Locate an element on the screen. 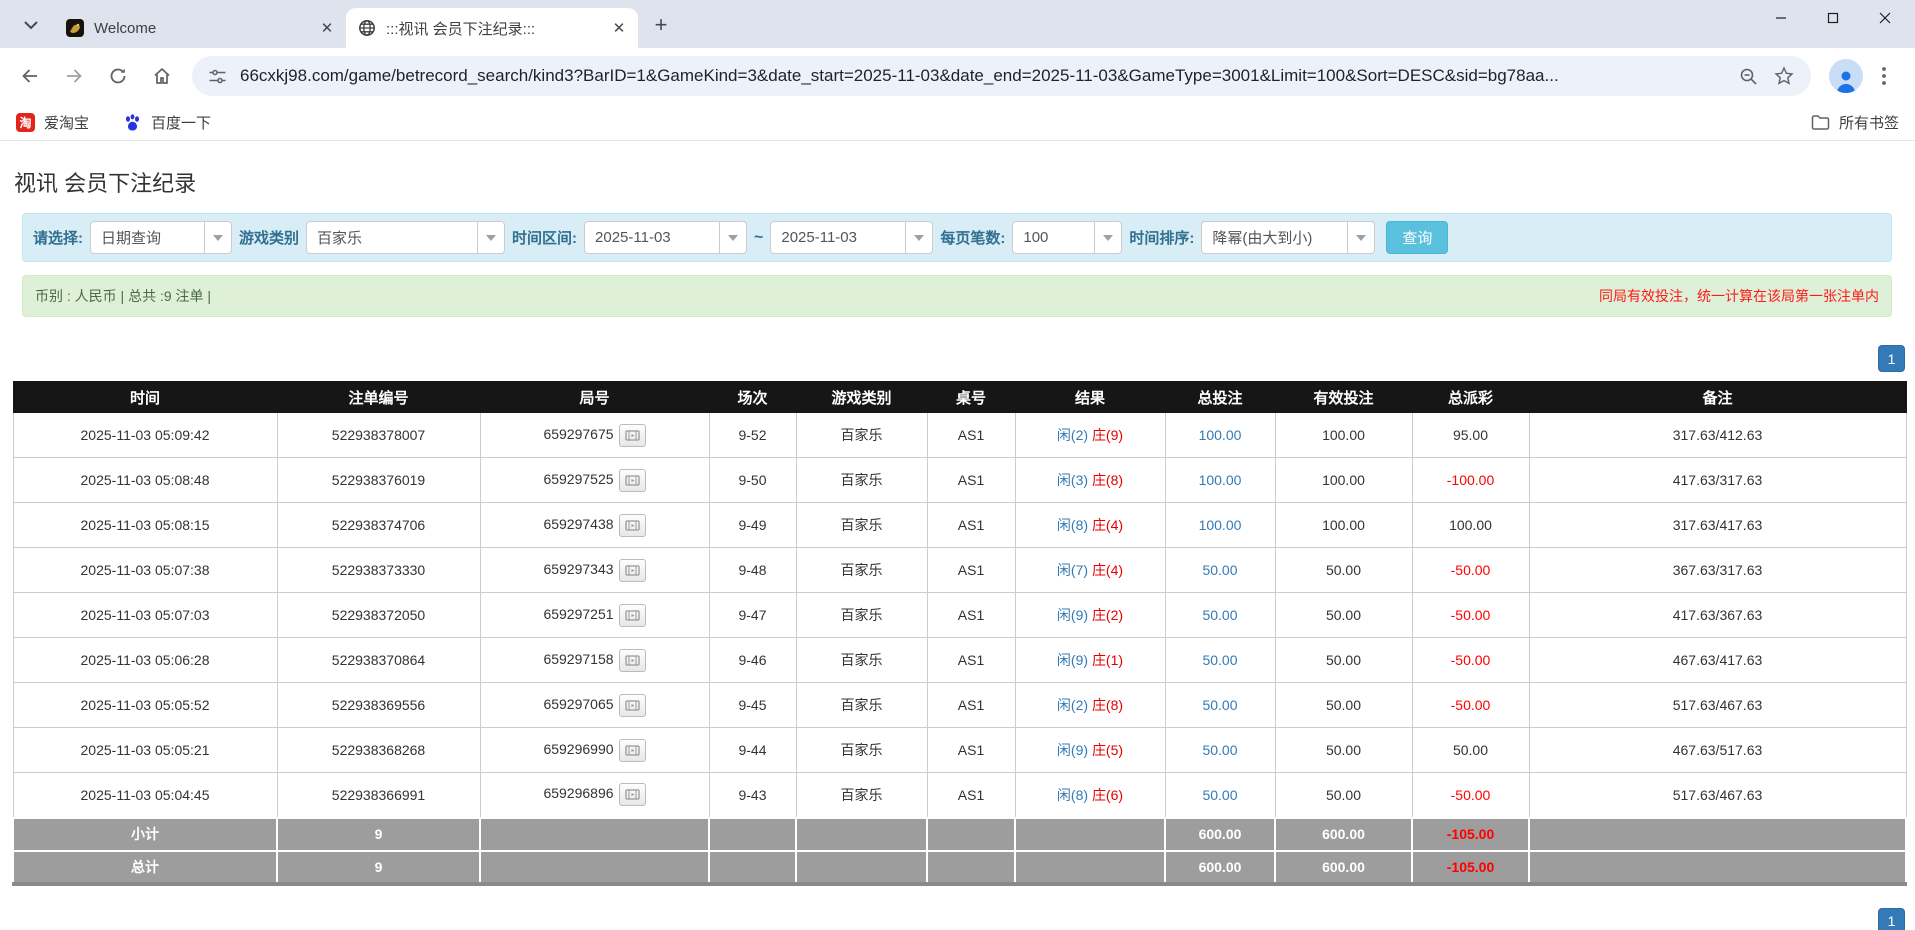 The width and height of the screenshot is (1915, 930). cell-time: 2025-11-03 05:09:42 is located at coordinates (145, 435).